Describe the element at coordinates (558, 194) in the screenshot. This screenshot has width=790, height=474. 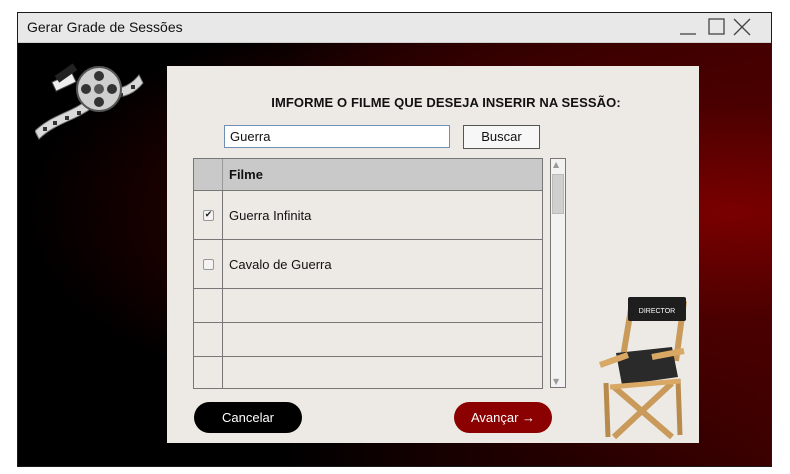
I see `scrollbar-thumb` at that location.